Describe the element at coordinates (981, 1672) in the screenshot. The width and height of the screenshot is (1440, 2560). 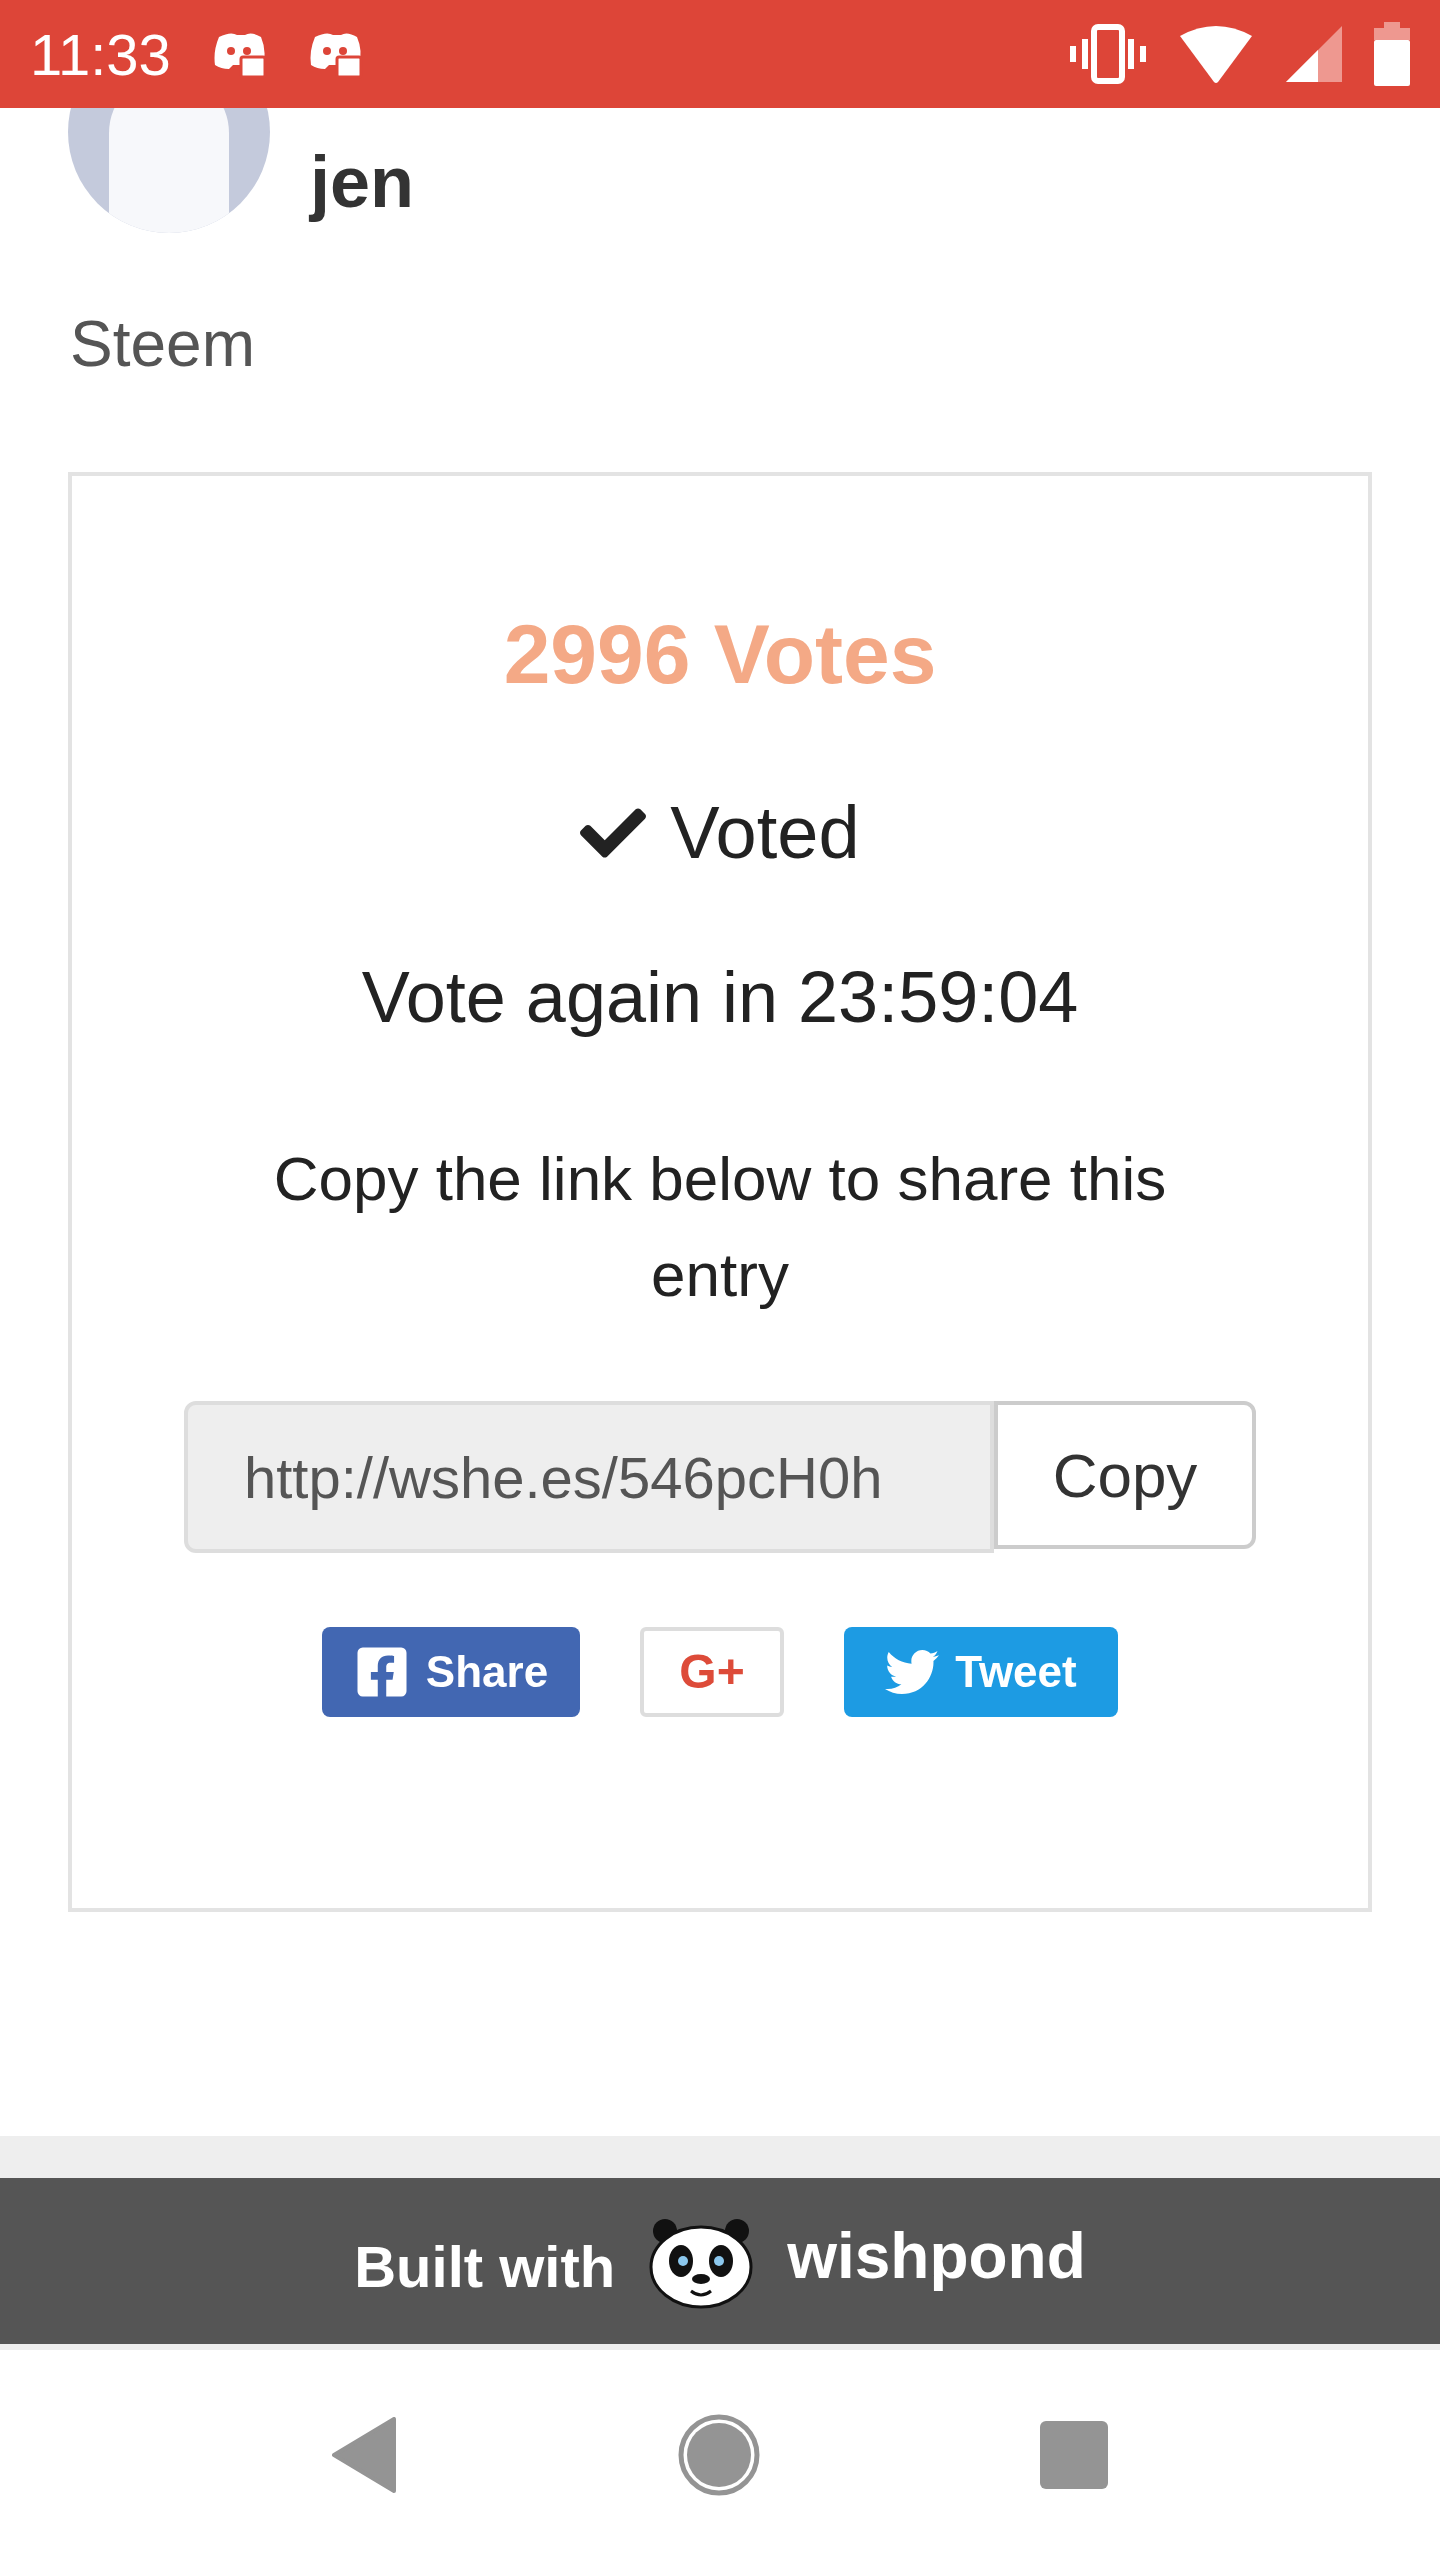
I see `tweet-button: Tweet` at that location.